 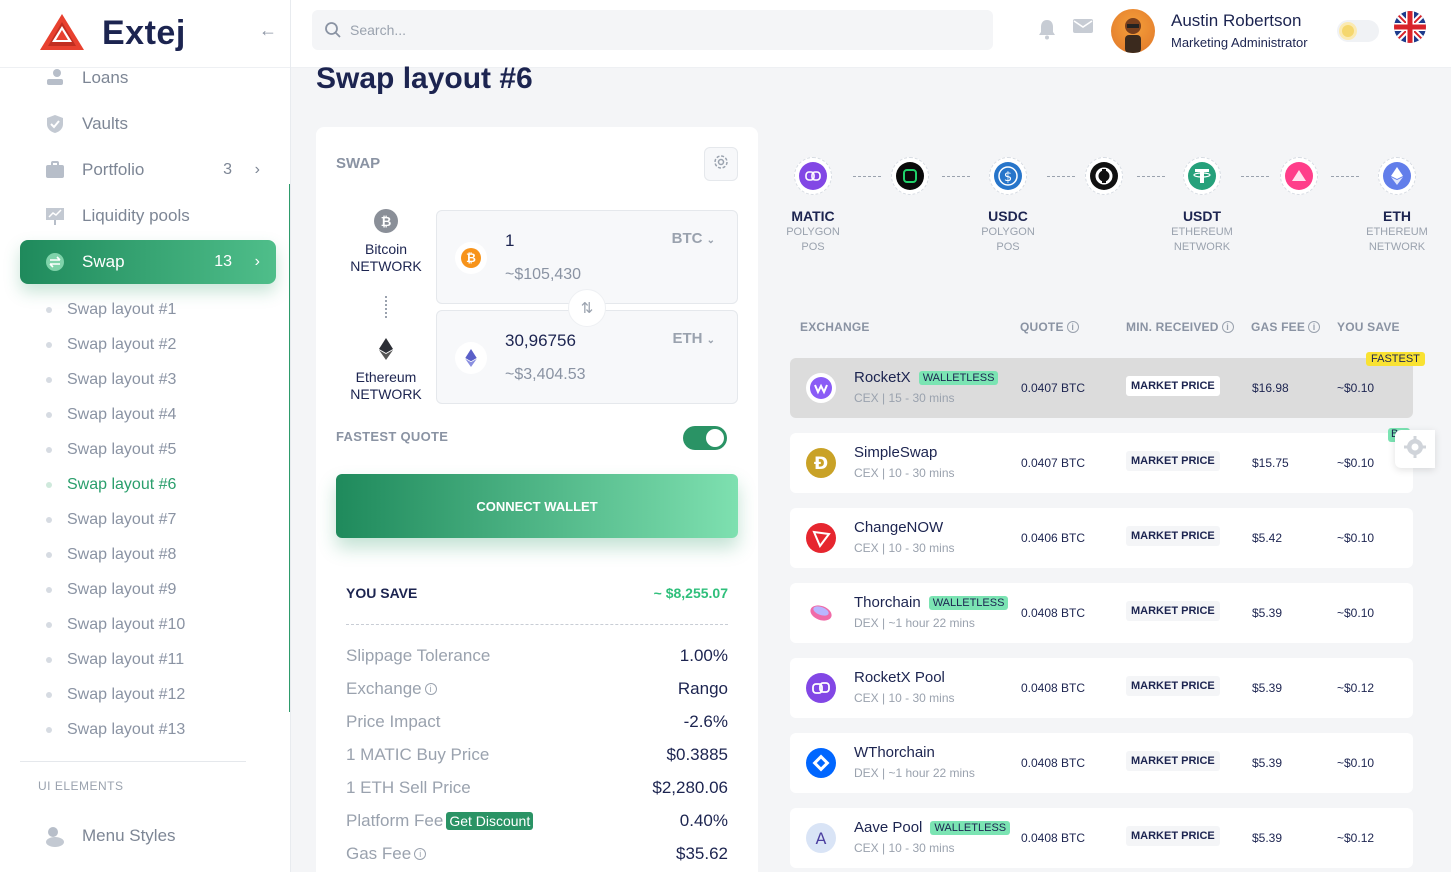 What do you see at coordinates (540, 341) in the screenshot?
I see `to-amount: 30,96756` at bounding box center [540, 341].